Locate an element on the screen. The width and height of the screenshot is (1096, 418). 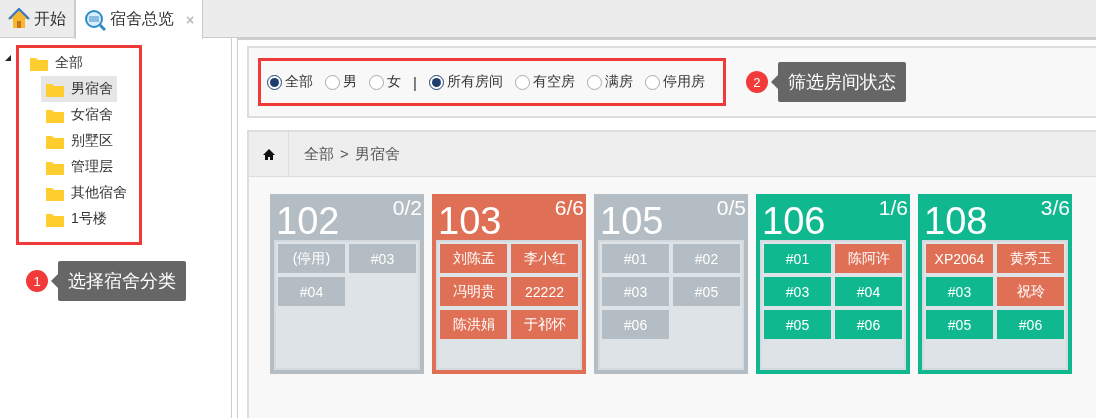
room-number: 106 is located at coordinates (794, 221).